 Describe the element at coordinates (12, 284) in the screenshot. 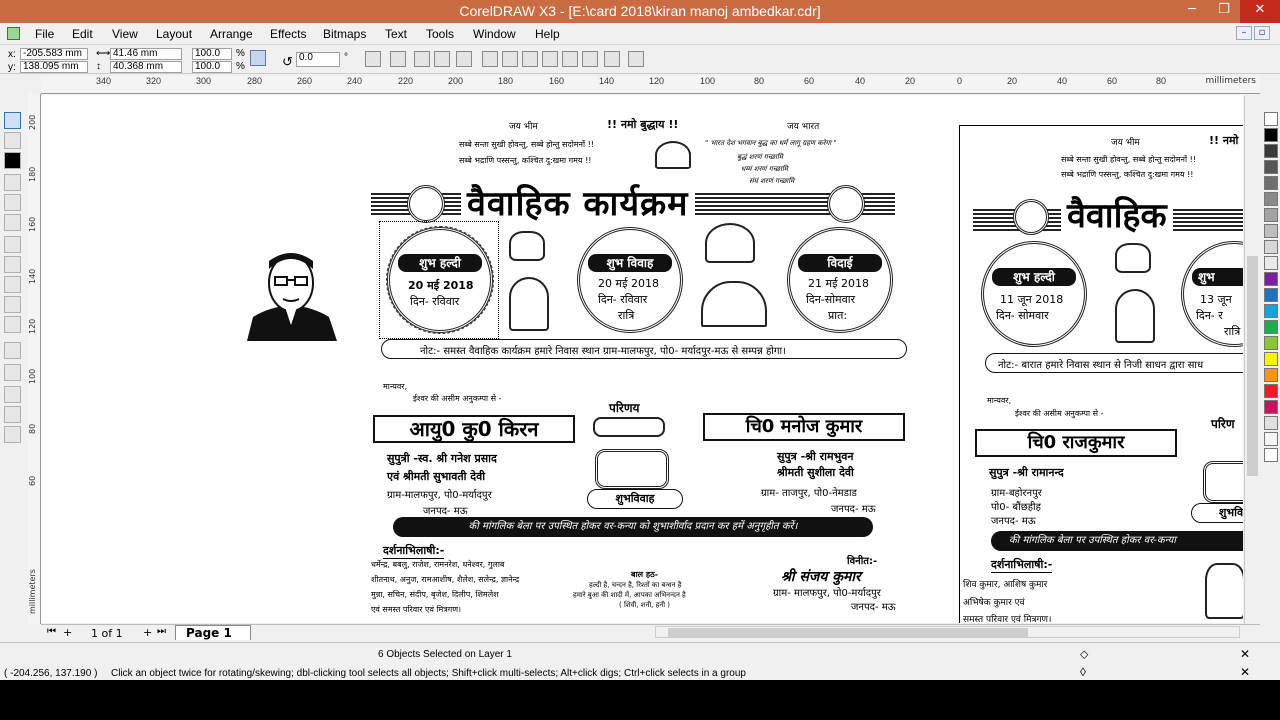

I see `polygon-tool-icon` at that location.